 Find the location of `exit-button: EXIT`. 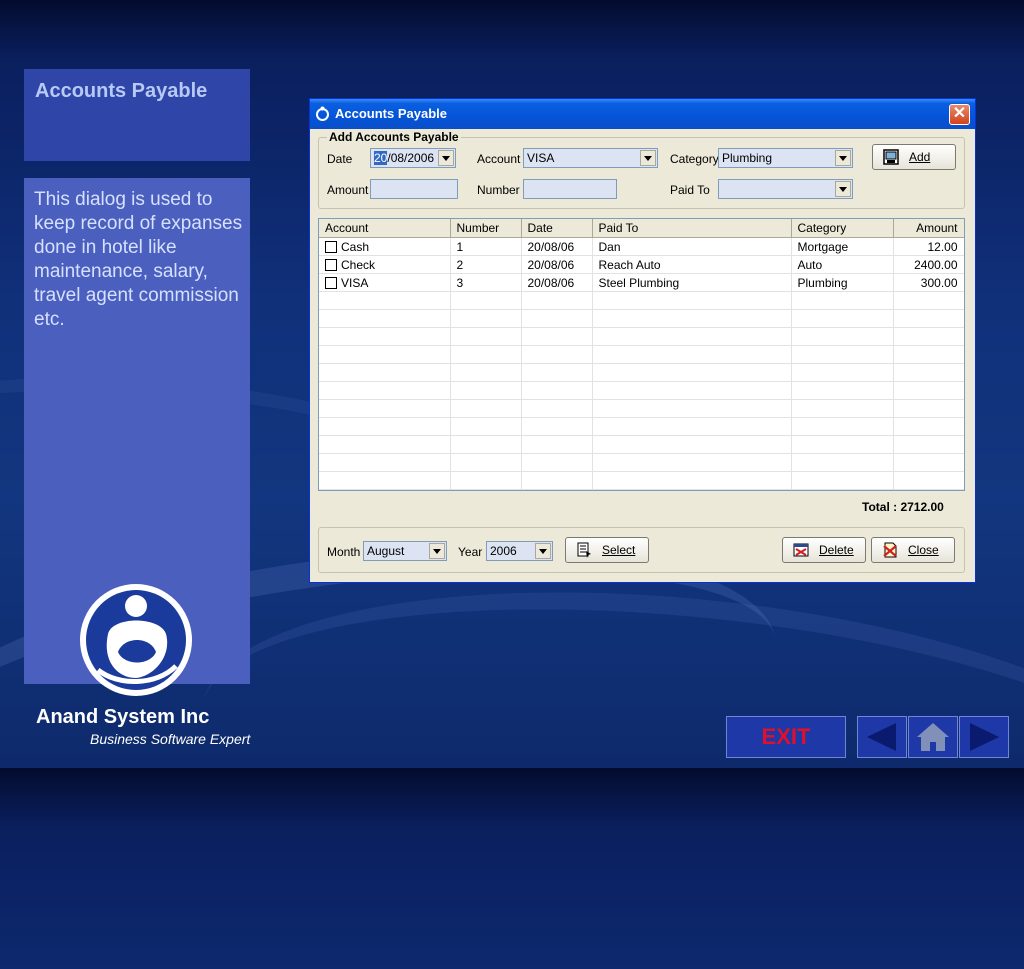

exit-button: EXIT is located at coordinates (786, 737).